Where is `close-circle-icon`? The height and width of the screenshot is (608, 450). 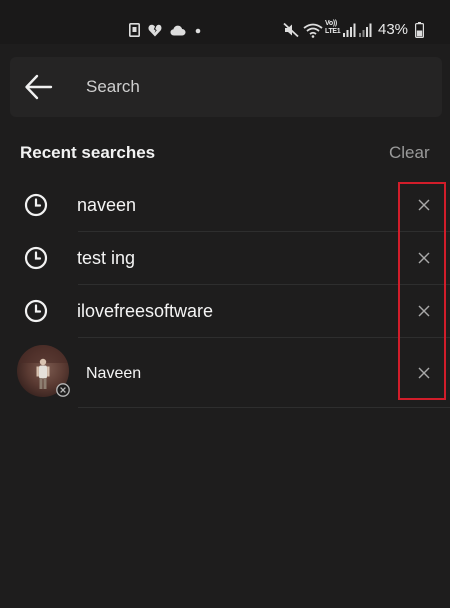
close-circle-icon is located at coordinates (63, 390).